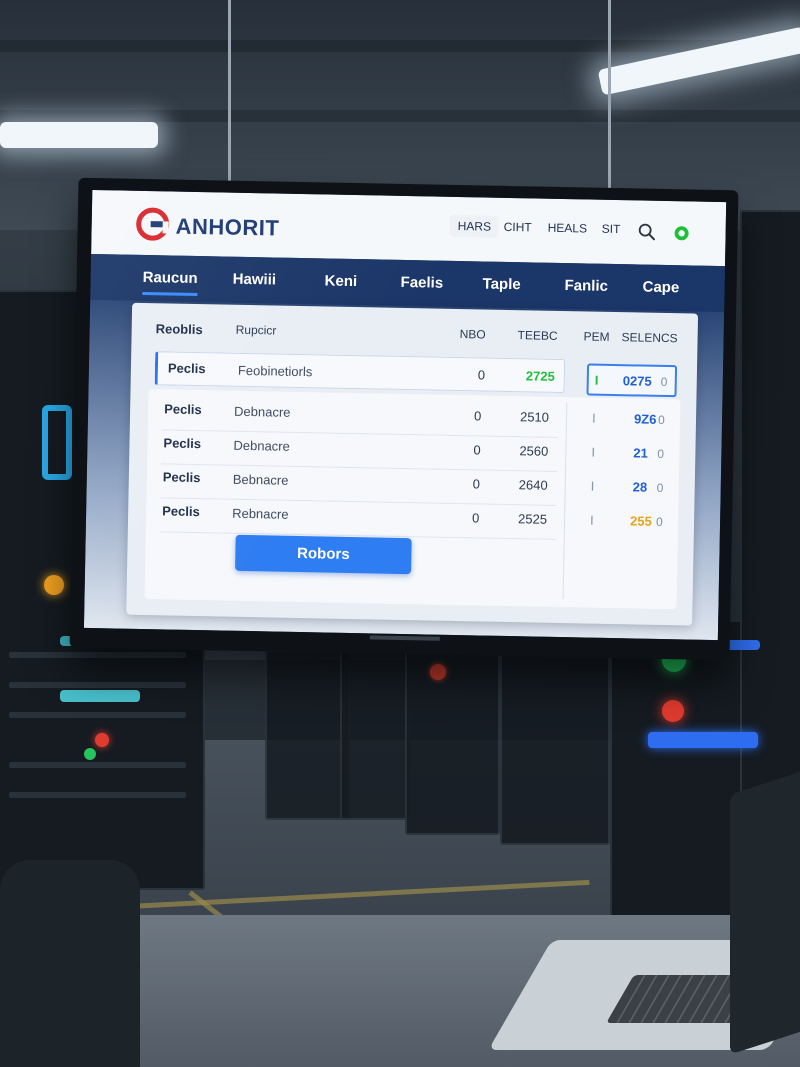 Image resolution: width=800 pixels, height=1067 pixels. Describe the element at coordinates (765, 910) in the screenshot. I see `laptop-lid` at that location.